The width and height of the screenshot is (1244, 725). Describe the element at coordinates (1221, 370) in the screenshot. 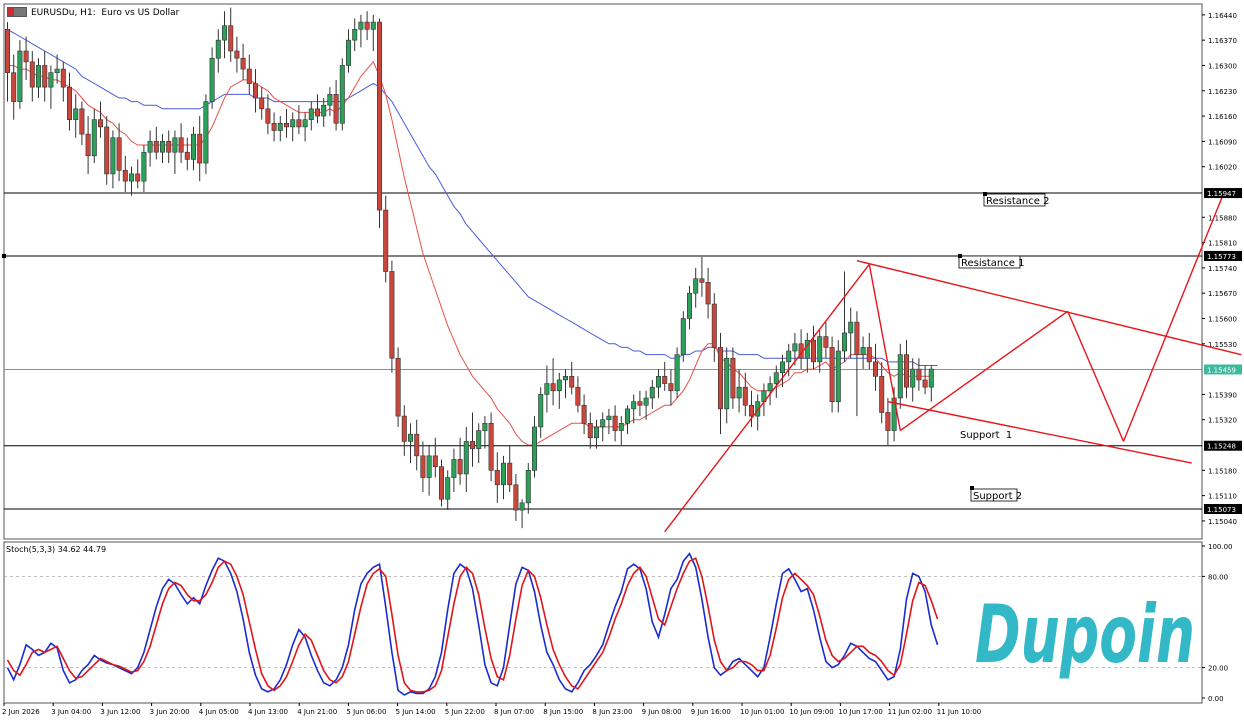

I see `price-tag-label: 1.15459` at that location.